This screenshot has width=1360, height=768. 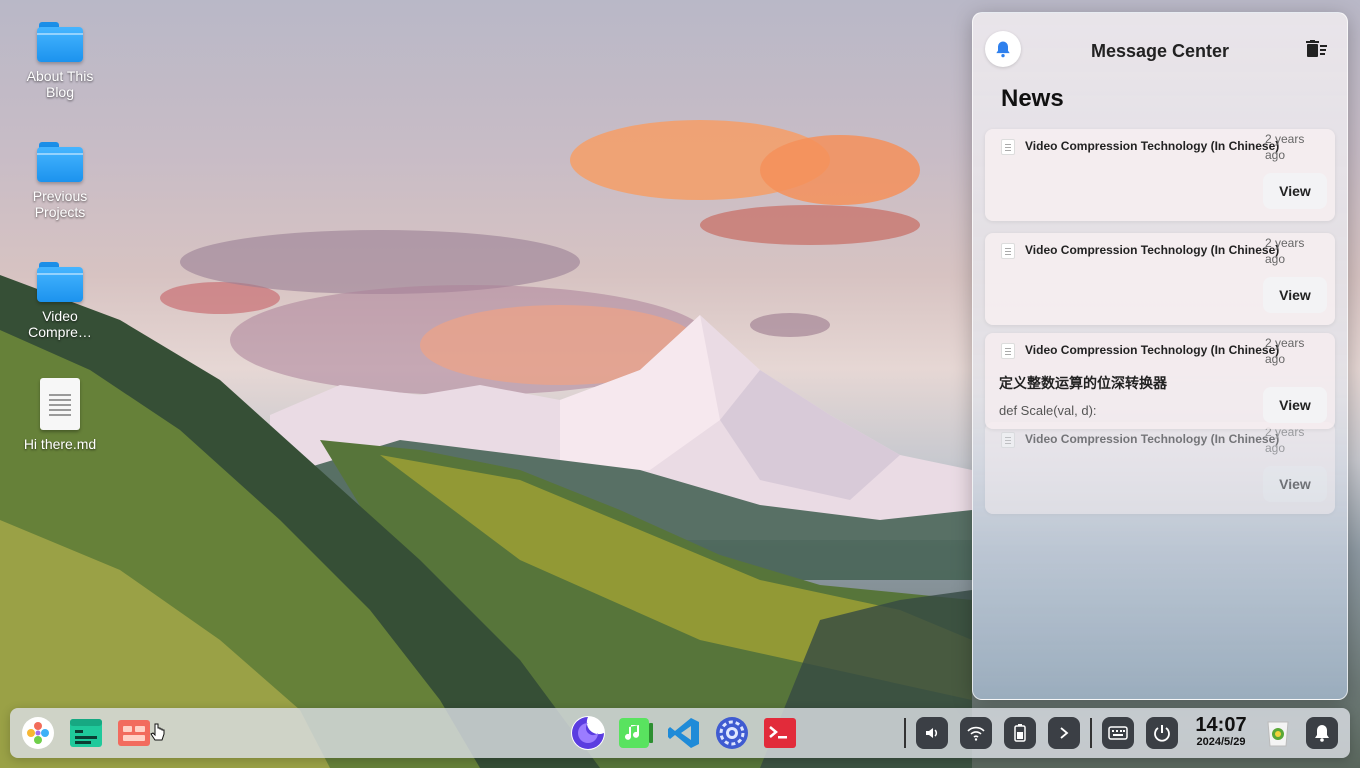 I want to click on desktop-icon-hi-there-md: Hi there.md, so click(x=60, y=415).